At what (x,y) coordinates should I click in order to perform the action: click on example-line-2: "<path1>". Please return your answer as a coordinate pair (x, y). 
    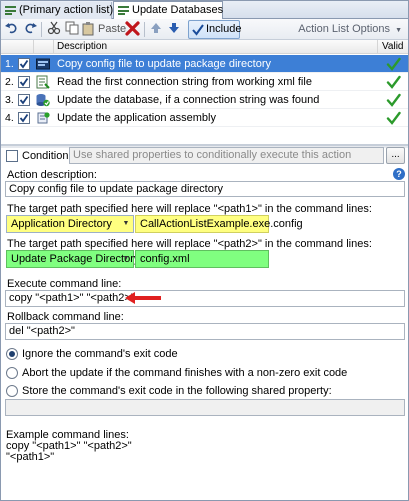
    Looking at the image, I should click on (30, 457).